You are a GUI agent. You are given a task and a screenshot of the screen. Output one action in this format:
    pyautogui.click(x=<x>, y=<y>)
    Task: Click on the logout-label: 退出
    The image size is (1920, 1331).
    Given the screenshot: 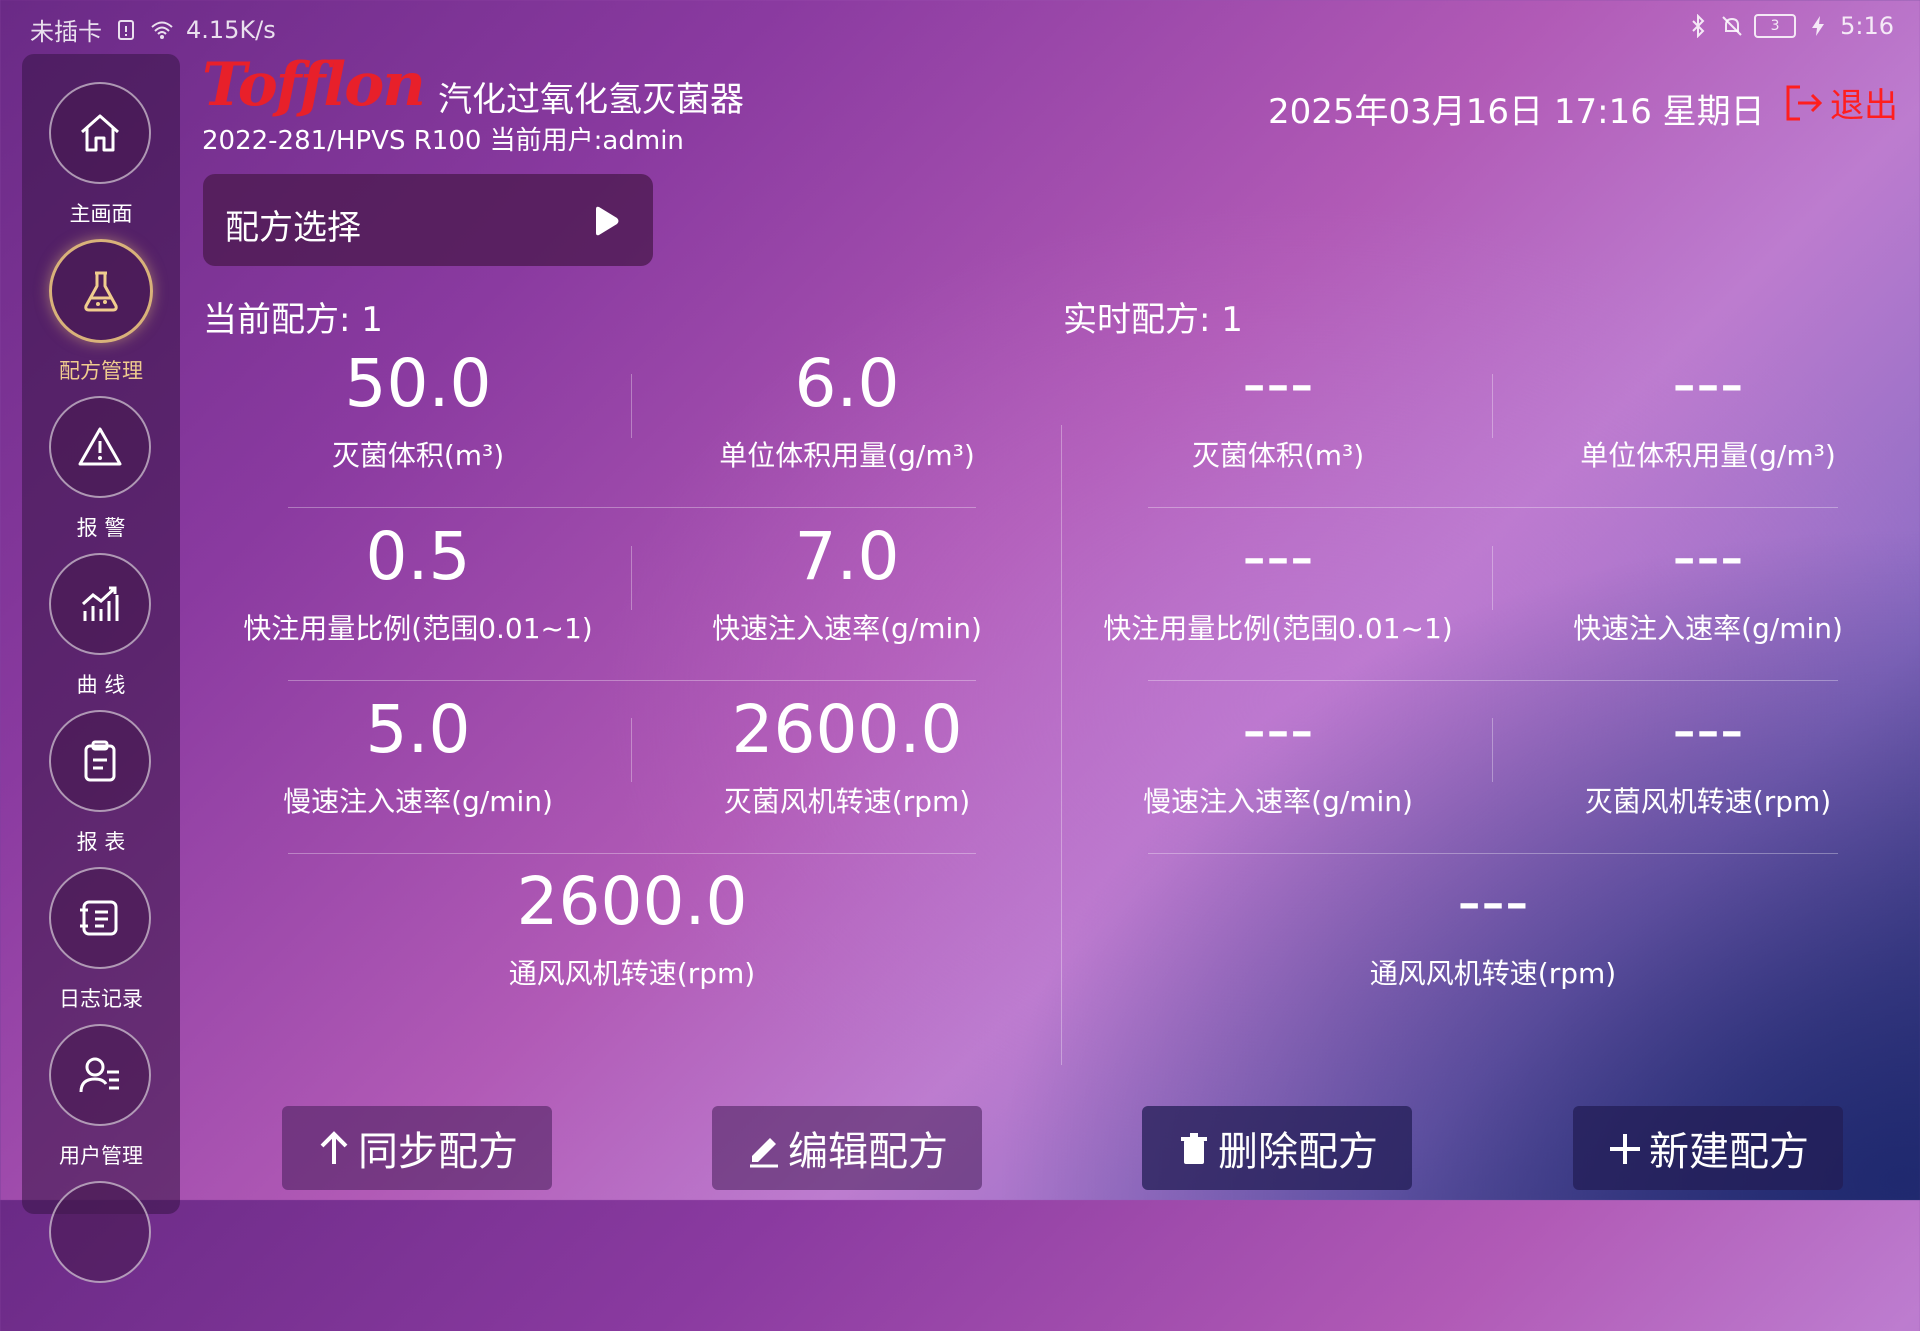 What is the action you would take?
    pyautogui.click(x=1864, y=106)
    